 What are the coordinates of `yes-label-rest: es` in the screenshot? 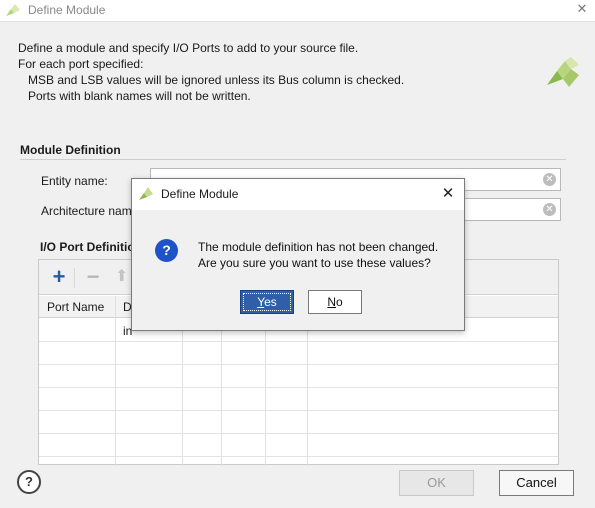 It's located at (270, 302).